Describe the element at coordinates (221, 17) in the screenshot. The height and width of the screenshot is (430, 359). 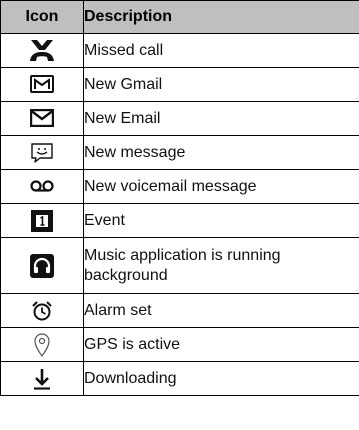
I see `description-column-header: Description` at that location.